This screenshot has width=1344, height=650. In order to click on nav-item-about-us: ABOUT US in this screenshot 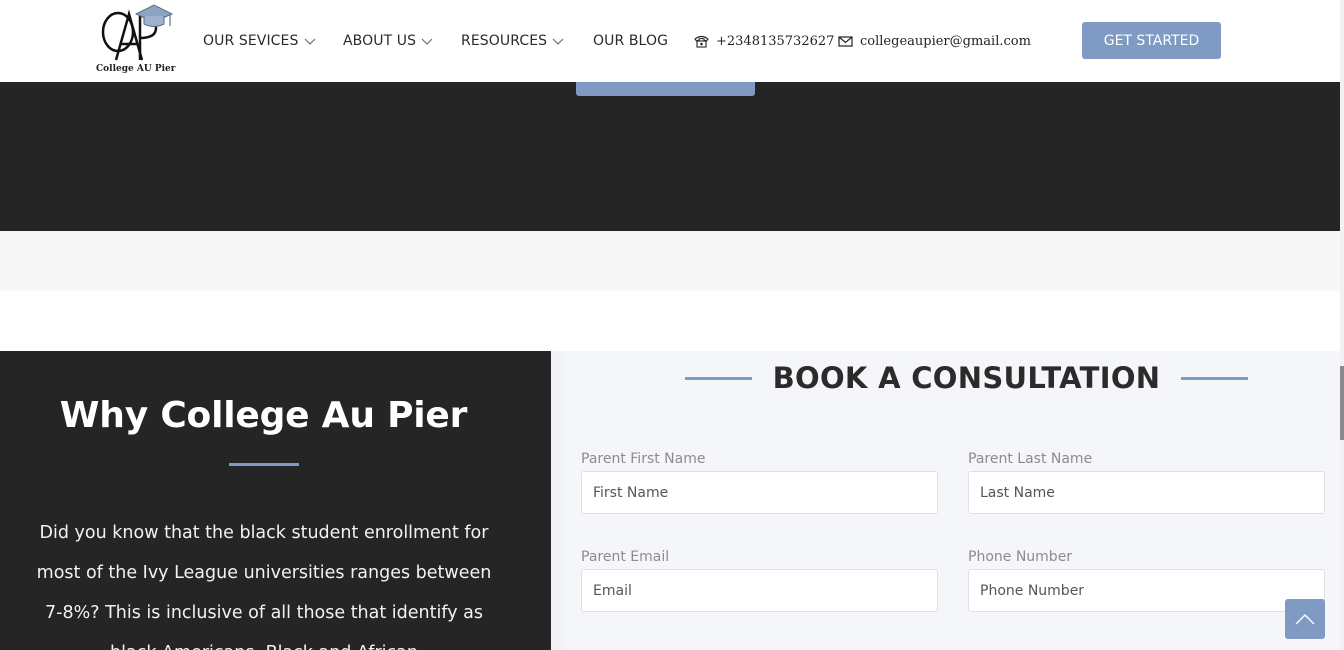, I will do `click(388, 41)`.